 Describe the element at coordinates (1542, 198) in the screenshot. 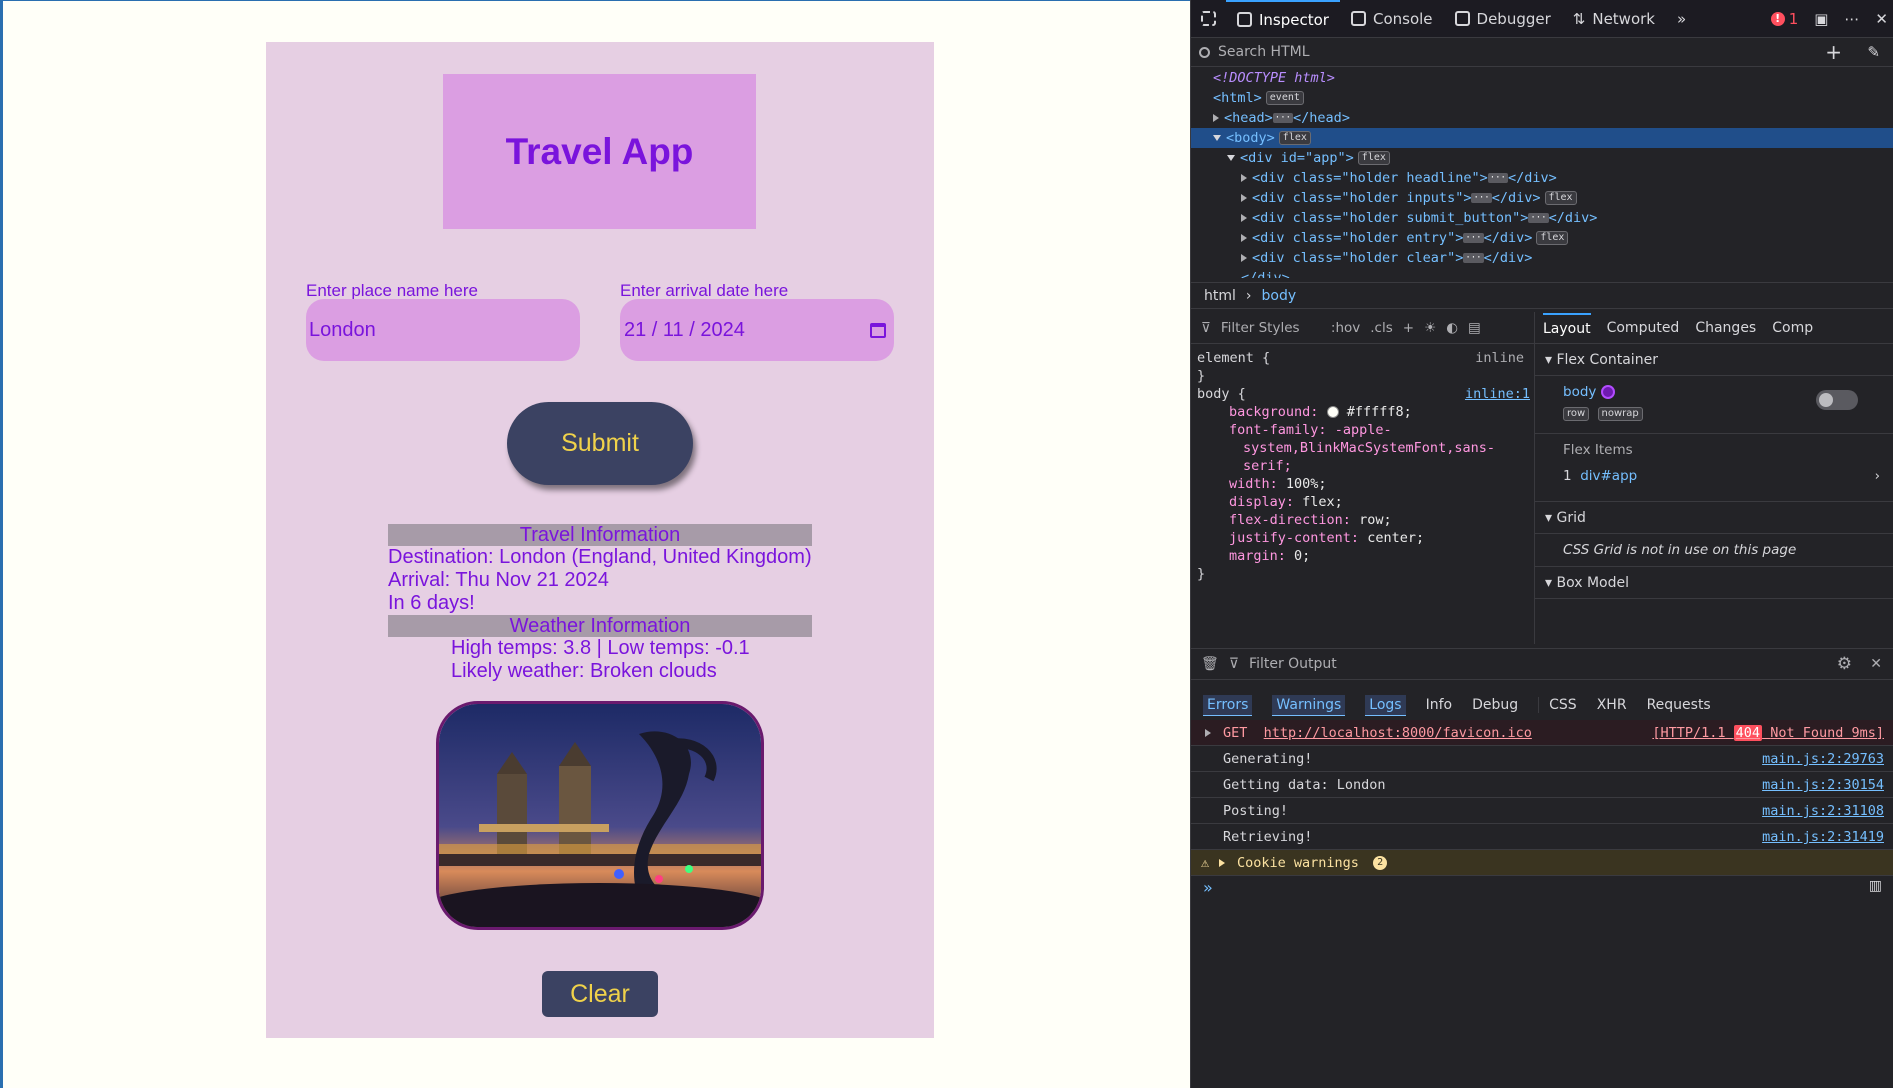

I see `markup-child: <div class="holder inputs"> ··· </div> flex` at that location.